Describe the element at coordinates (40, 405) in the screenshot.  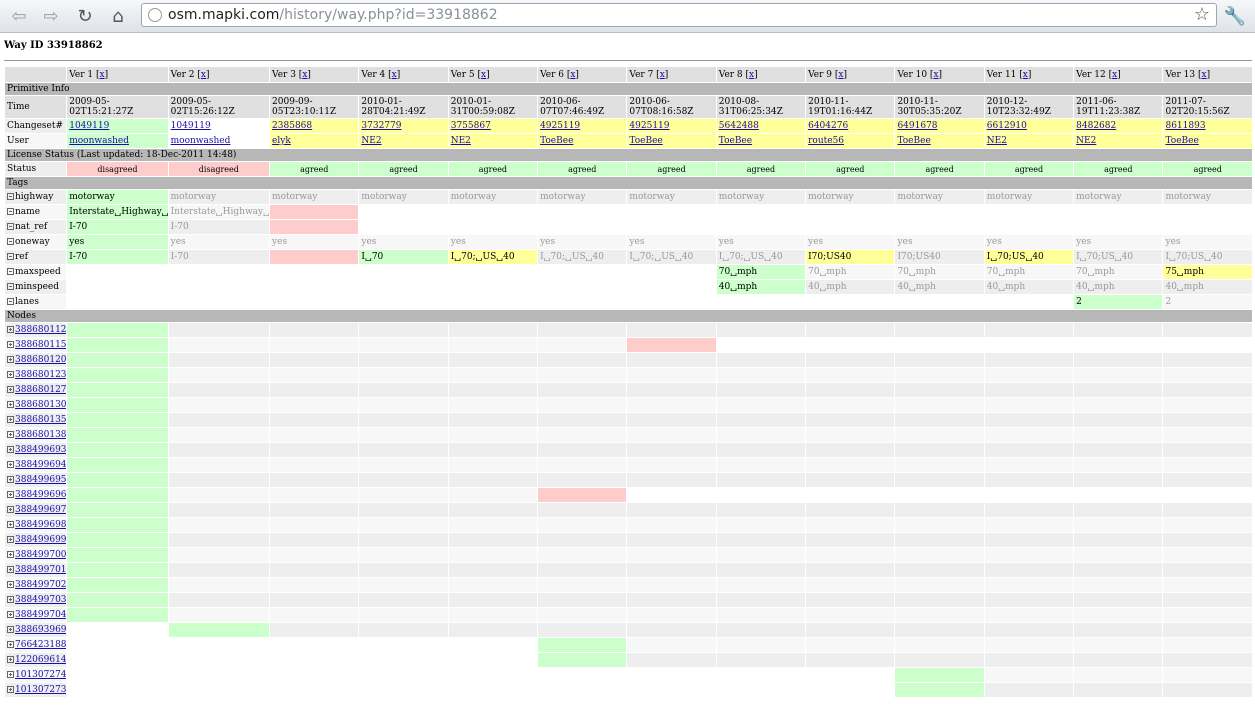
I see `node-link: 388680130` at that location.